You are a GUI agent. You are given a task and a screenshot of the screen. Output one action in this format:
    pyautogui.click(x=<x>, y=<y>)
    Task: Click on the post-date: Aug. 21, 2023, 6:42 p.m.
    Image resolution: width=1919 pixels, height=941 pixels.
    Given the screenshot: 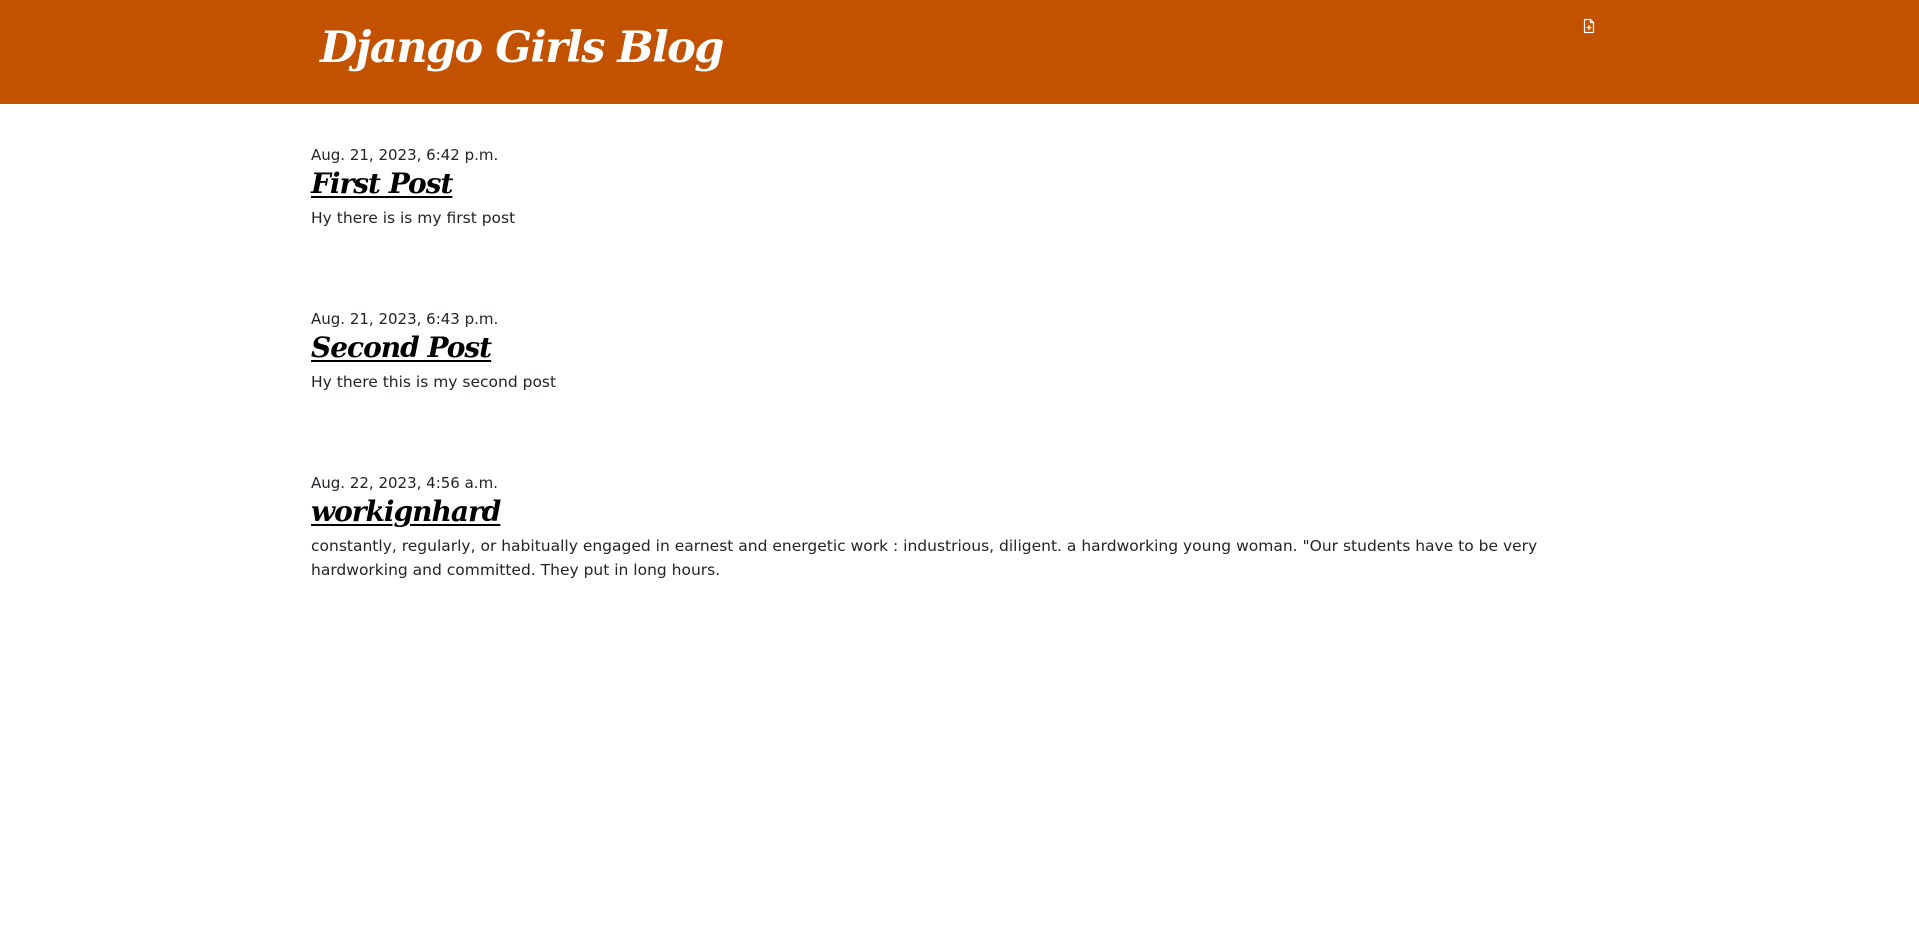 What is the action you would take?
    pyautogui.click(x=405, y=155)
    